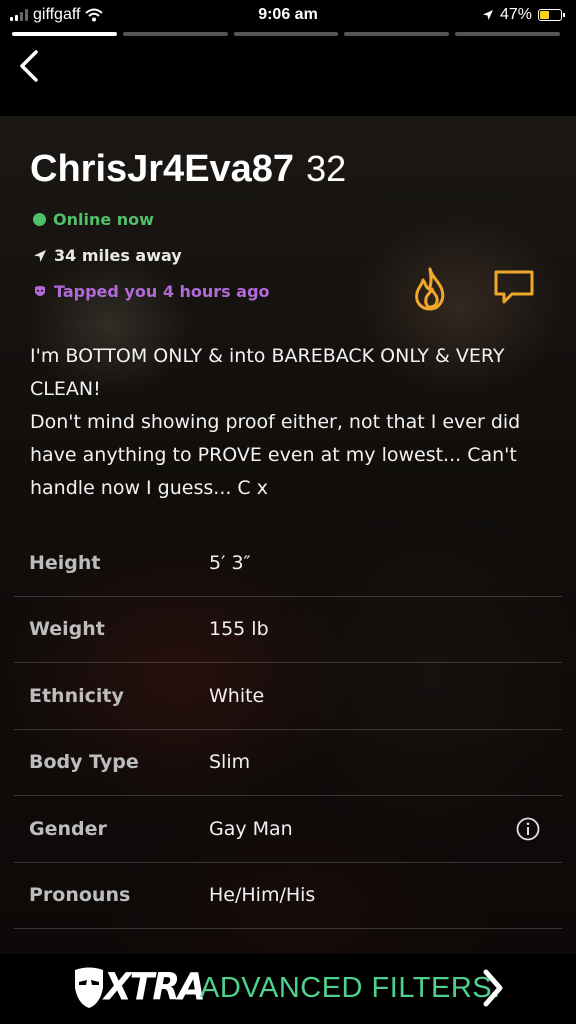 This screenshot has width=576, height=1024. What do you see at coordinates (493, 988) in the screenshot?
I see `chevron-right-icon` at bounding box center [493, 988].